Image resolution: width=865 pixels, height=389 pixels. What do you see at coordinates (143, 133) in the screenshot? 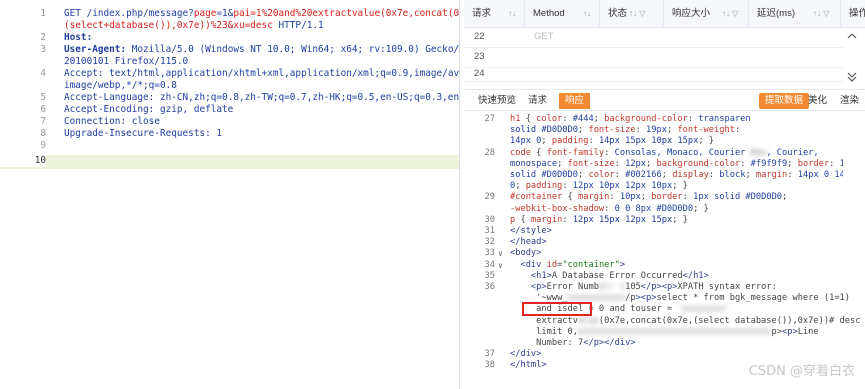
I see `line-text: Upgrade-Insecure-Requests: 1` at bounding box center [143, 133].